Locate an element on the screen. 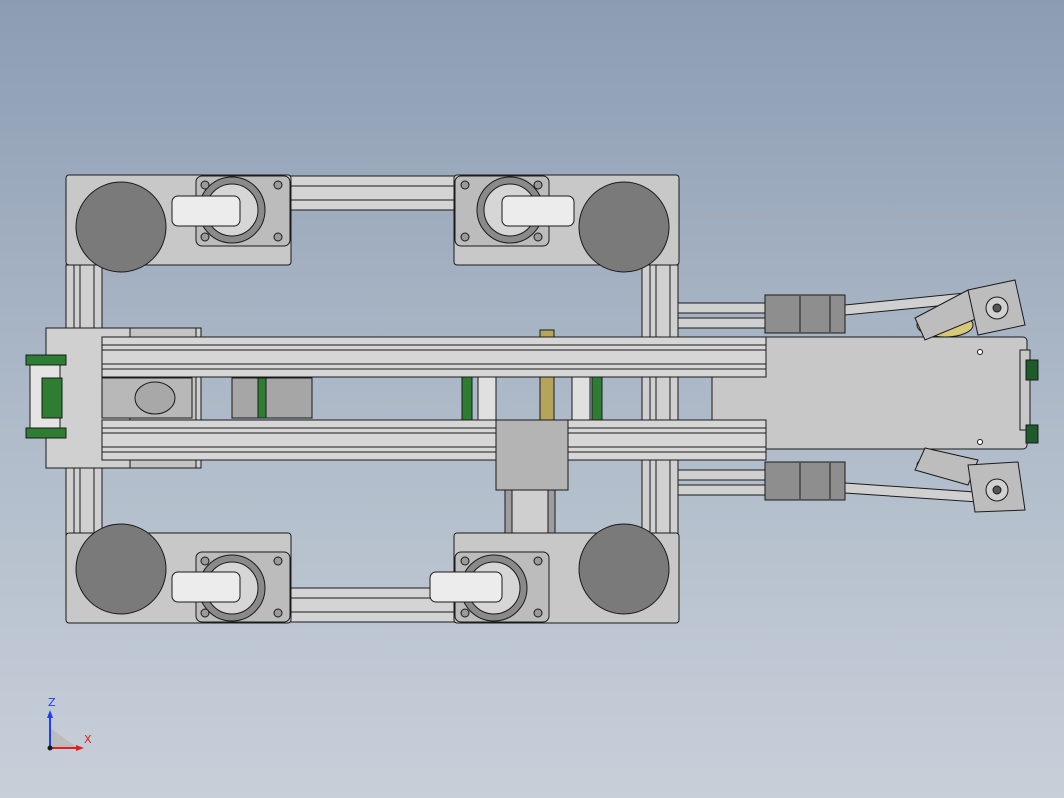 The image size is (1064, 798). x-axis-label: X is located at coordinates (88, 739).